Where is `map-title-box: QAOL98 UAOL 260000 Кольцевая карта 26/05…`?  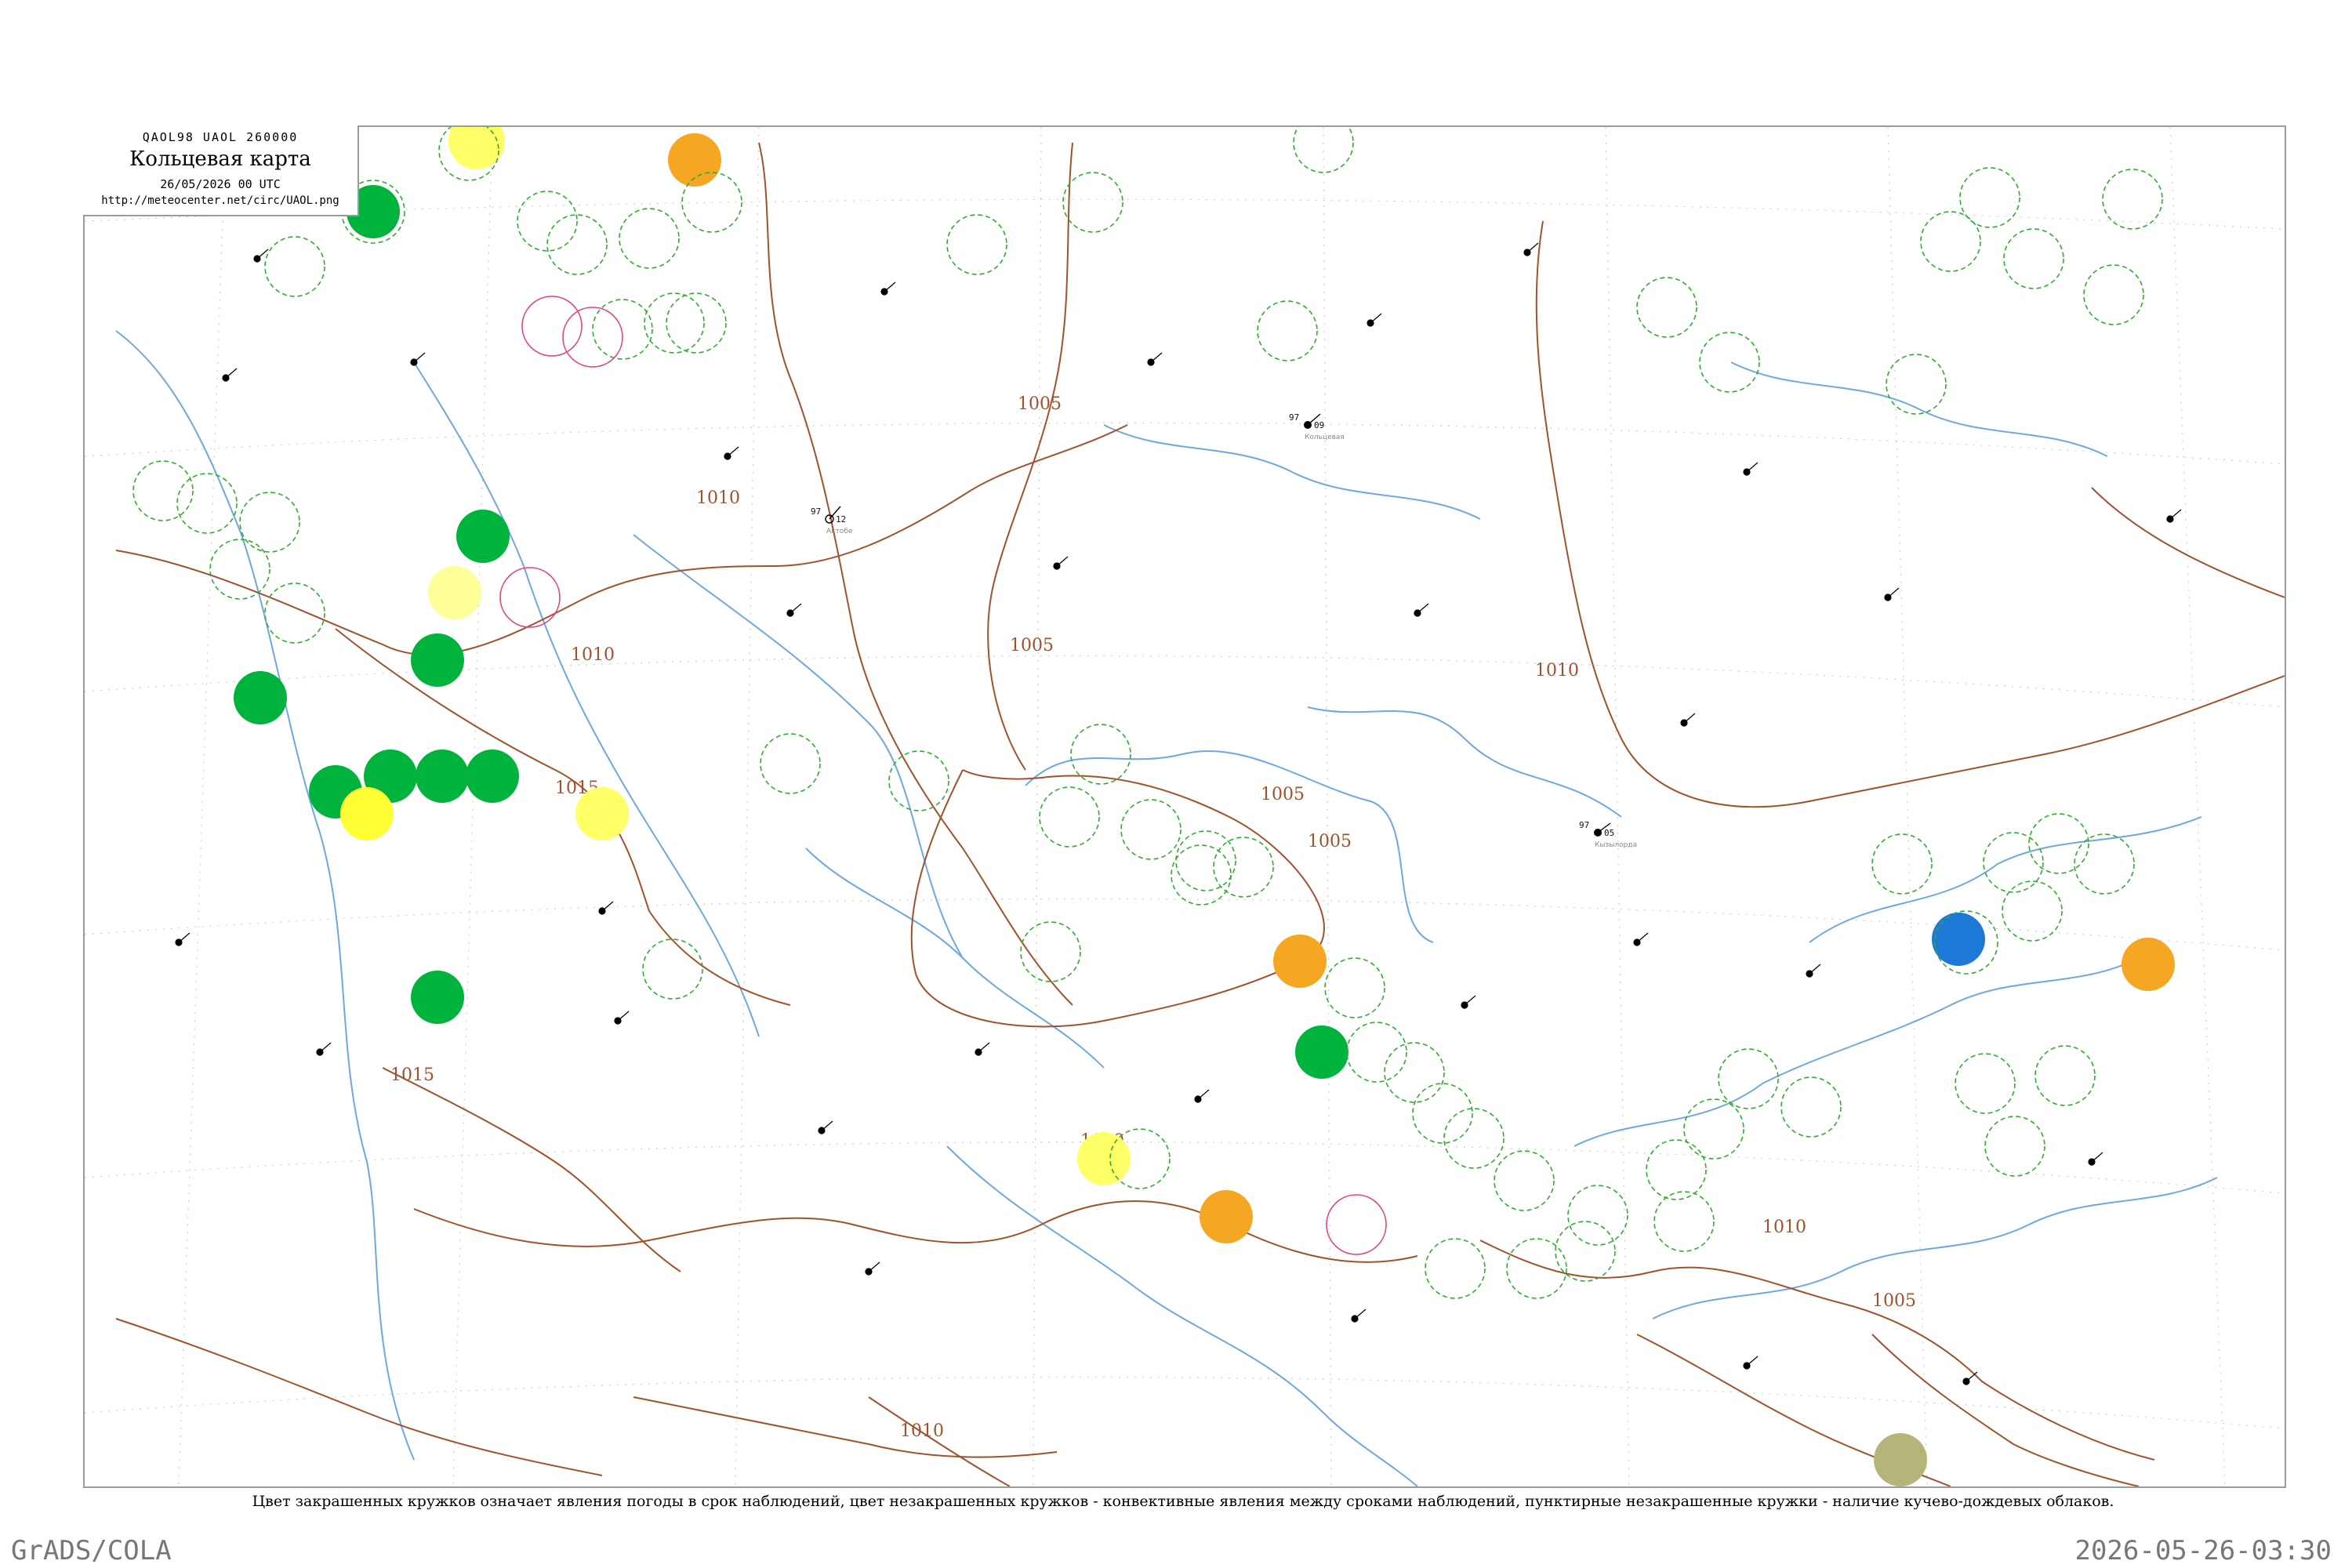 map-title-box: QAOL98 UAOL 260000 Кольцевая карта 26/05… is located at coordinates (221, 170).